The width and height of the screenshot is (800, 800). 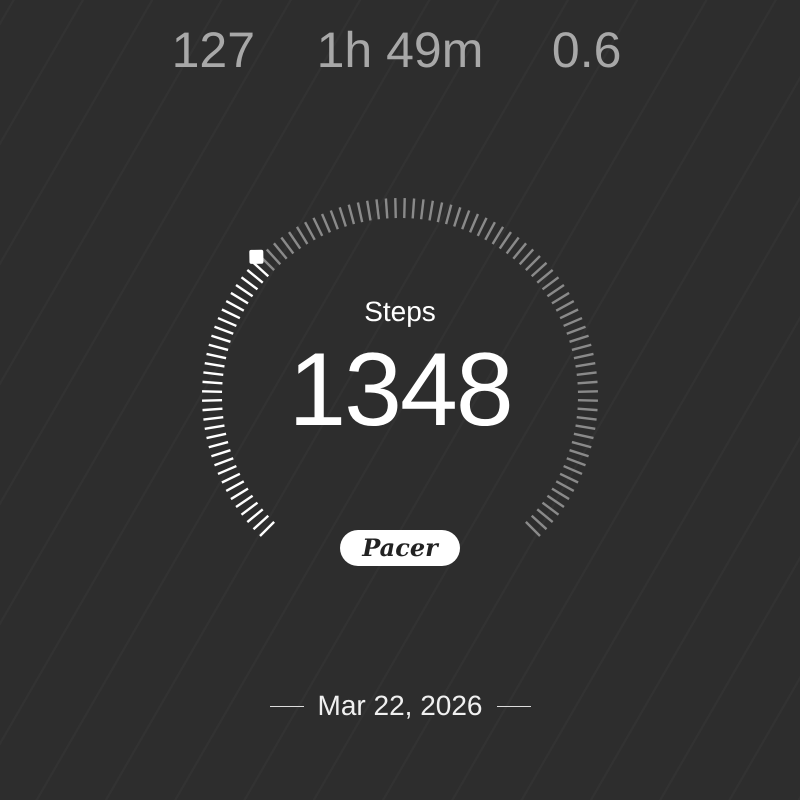 I want to click on stat-value: 0.6, so click(x=586, y=51).